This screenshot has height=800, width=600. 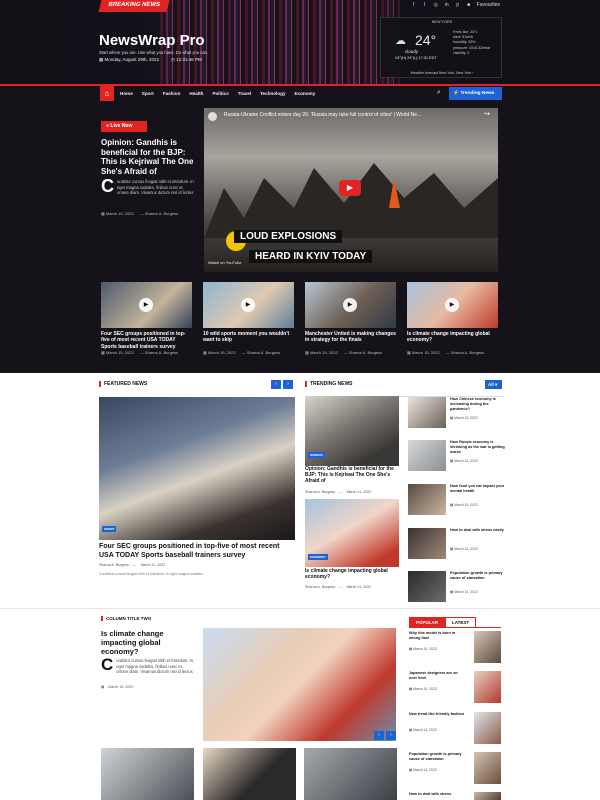 I want to click on bookmark-icon: ■, so click(x=469, y=5).